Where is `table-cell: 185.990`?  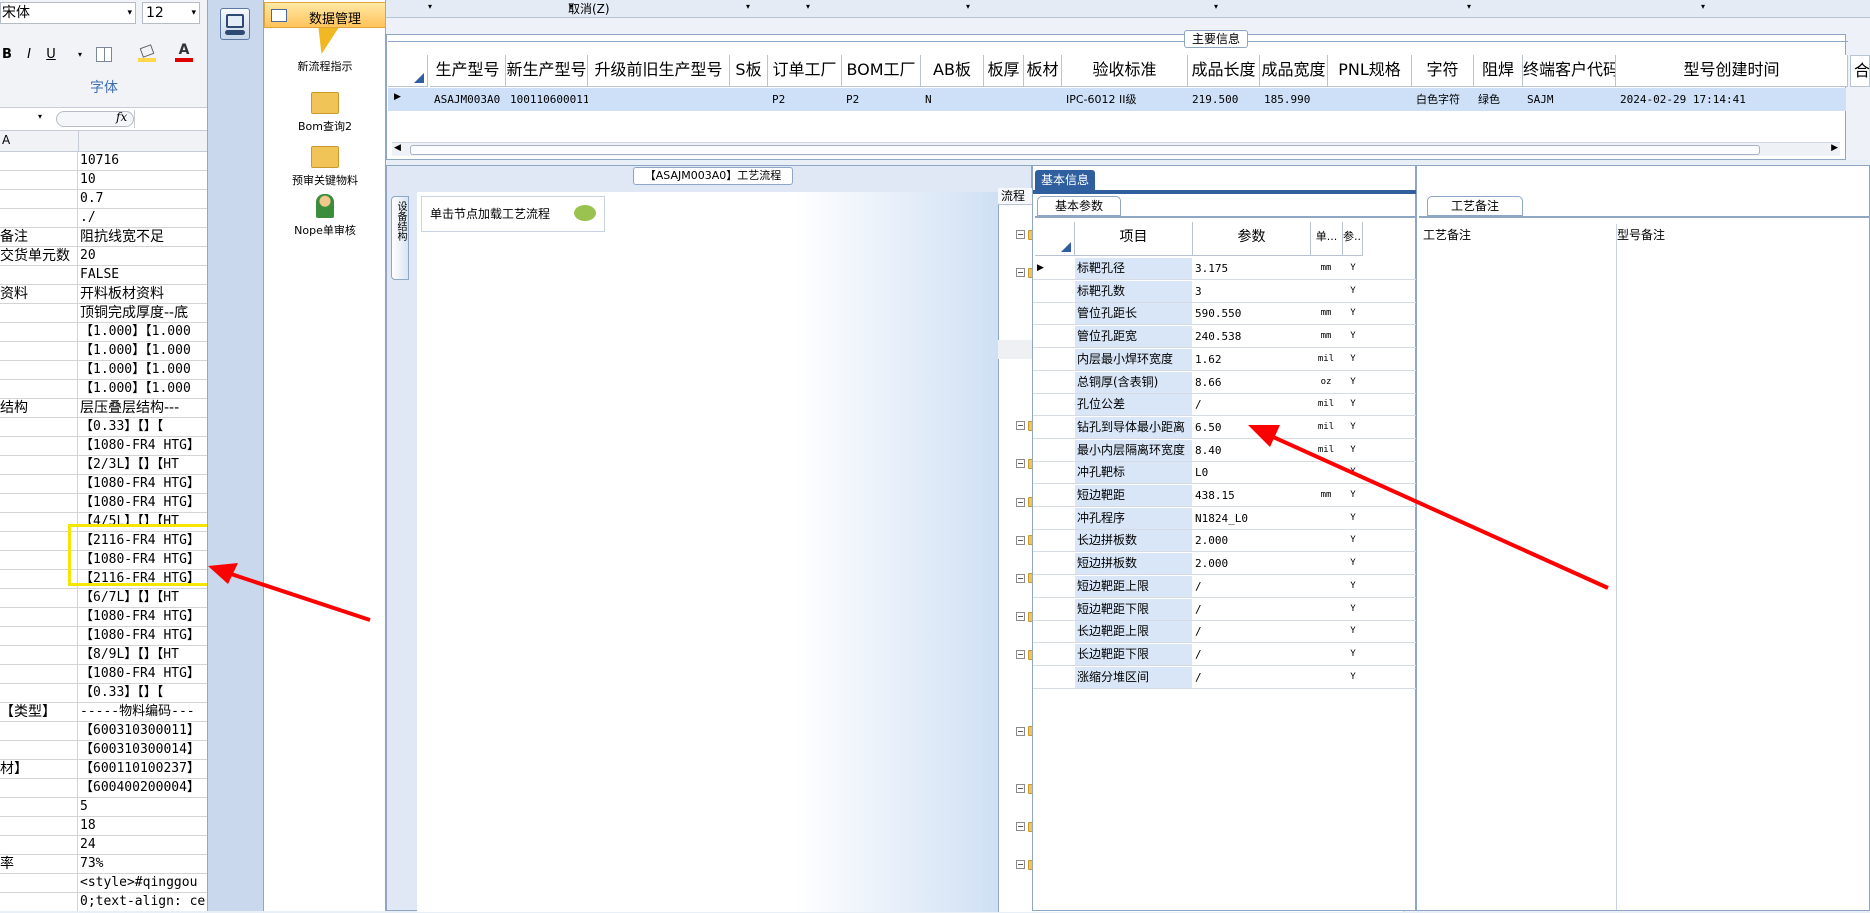 table-cell: 185.990 is located at coordinates (1294, 99).